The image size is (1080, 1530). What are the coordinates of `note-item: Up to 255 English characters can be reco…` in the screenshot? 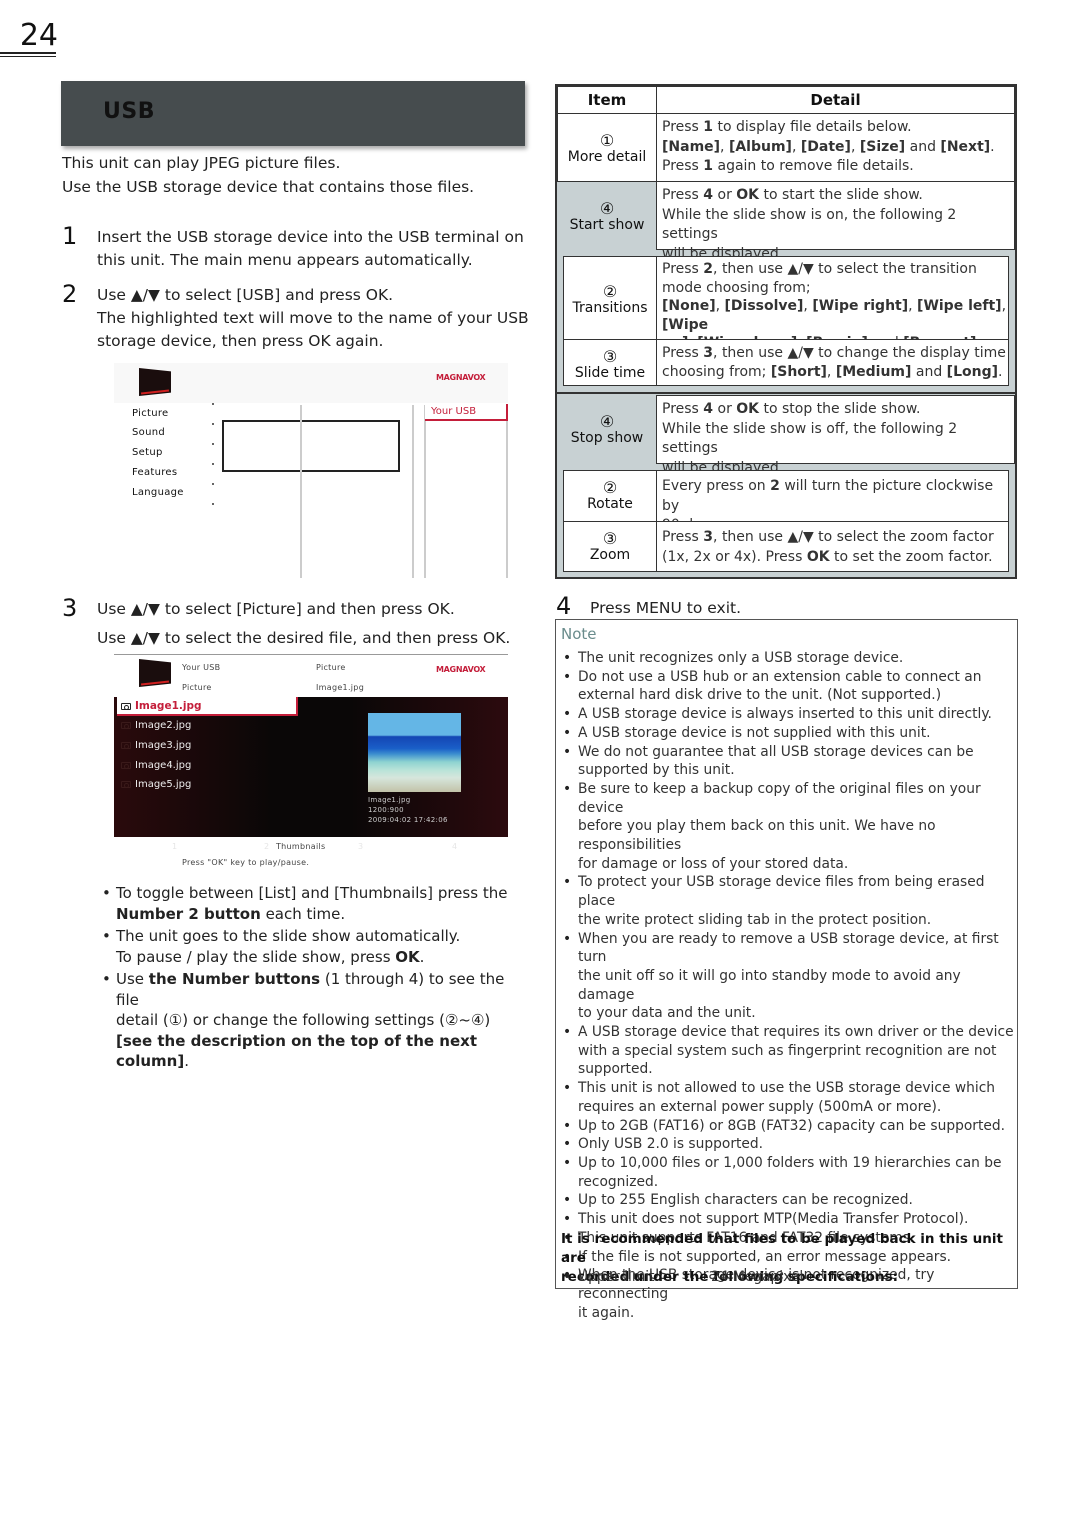 It's located at (786, 1200).